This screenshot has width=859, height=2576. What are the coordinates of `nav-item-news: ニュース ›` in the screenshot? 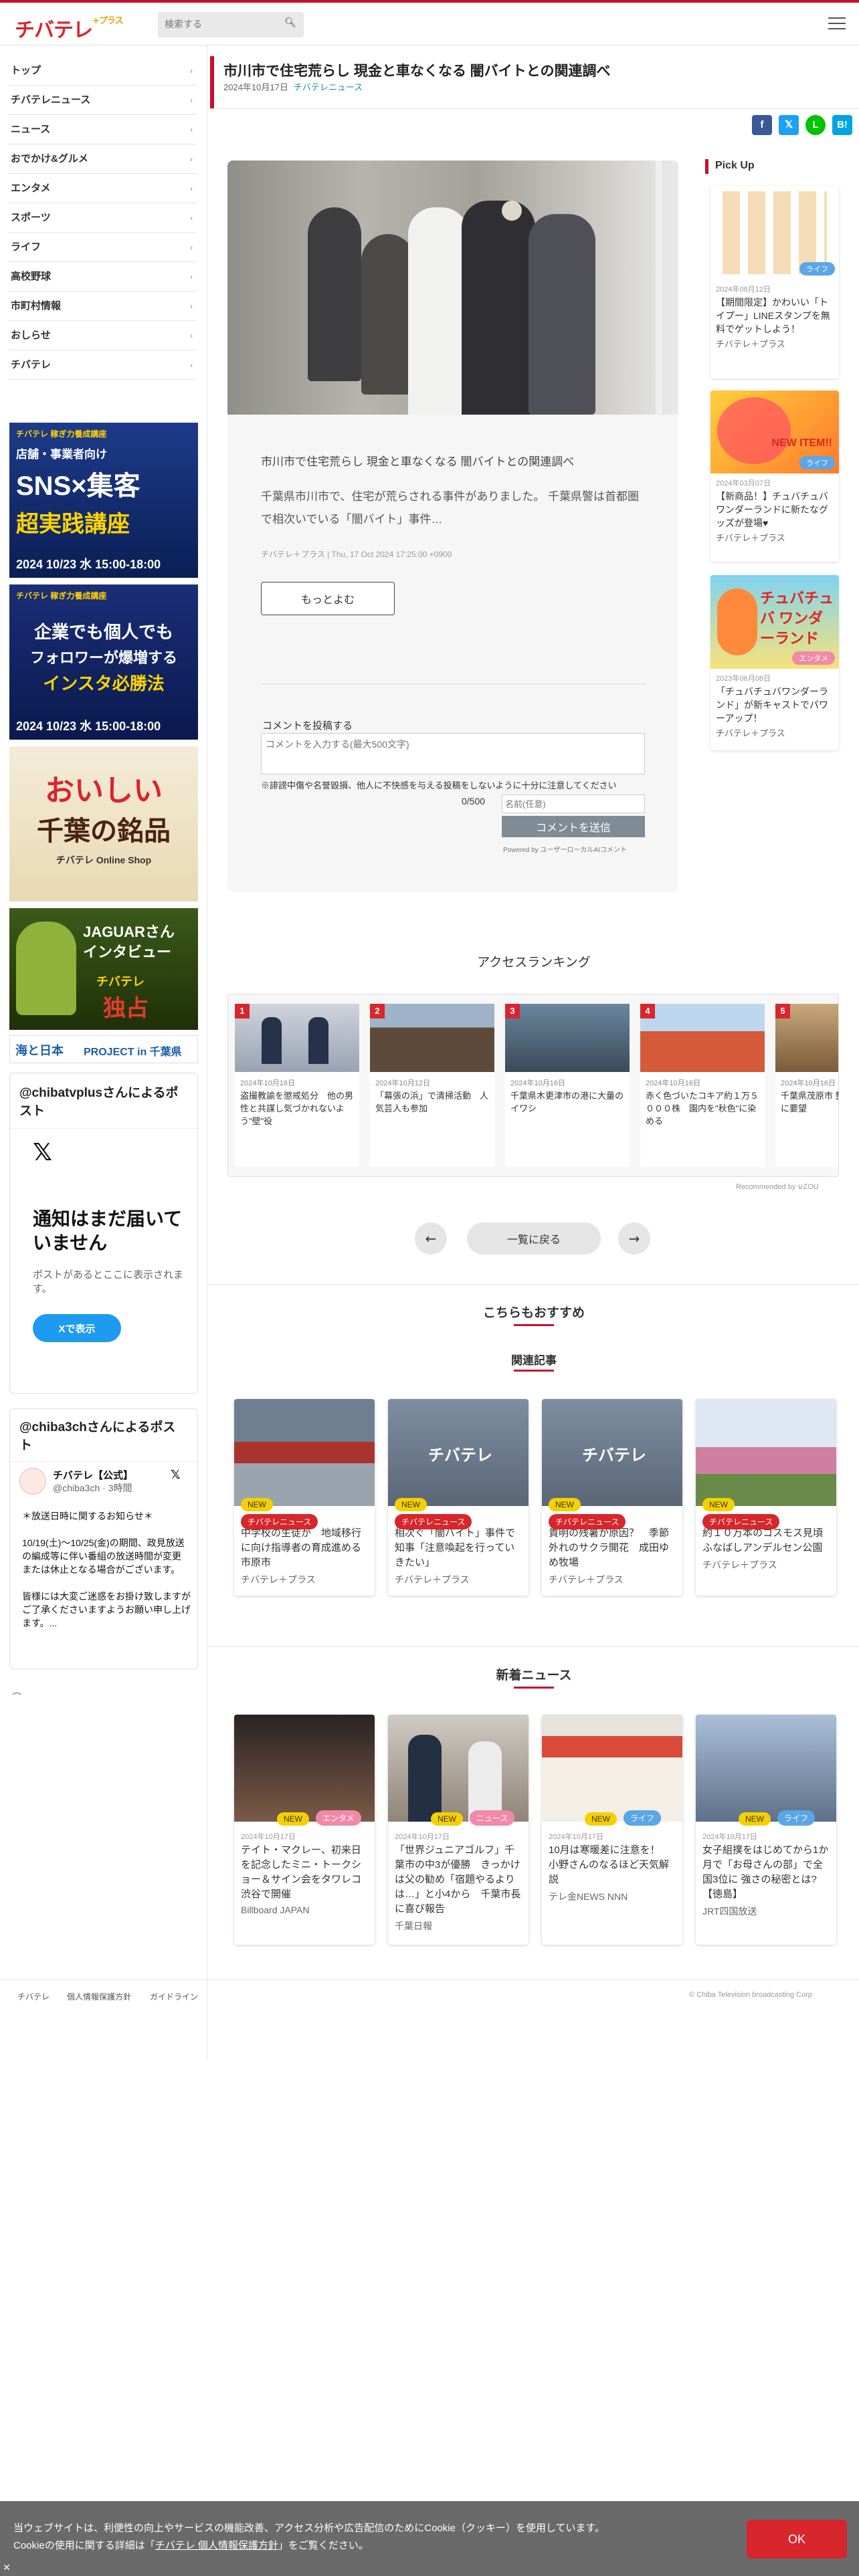 It's located at (102, 129).